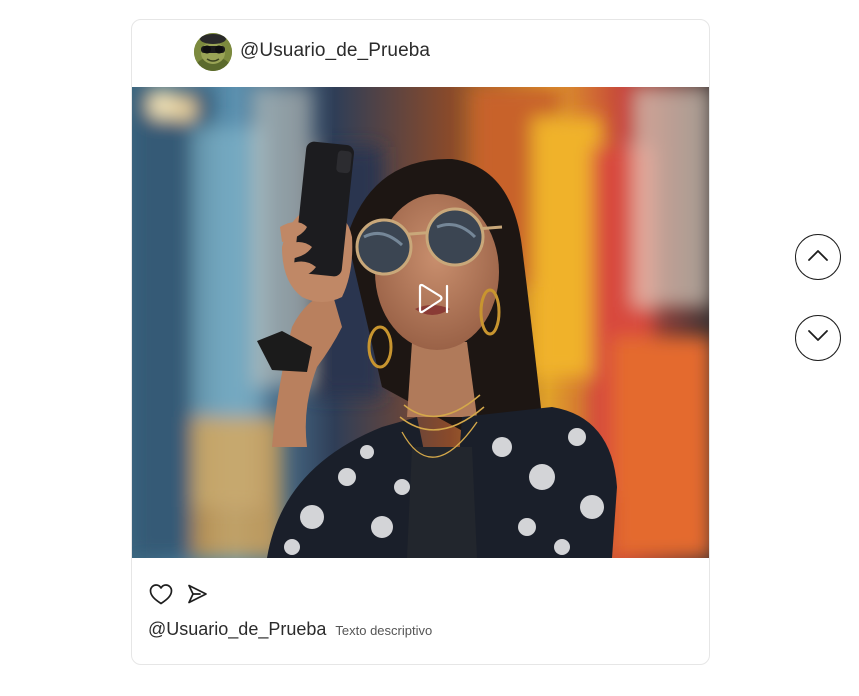 This screenshot has width=859, height=696. Describe the element at coordinates (179, 596) in the screenshot. I see `post-actions` at that location.